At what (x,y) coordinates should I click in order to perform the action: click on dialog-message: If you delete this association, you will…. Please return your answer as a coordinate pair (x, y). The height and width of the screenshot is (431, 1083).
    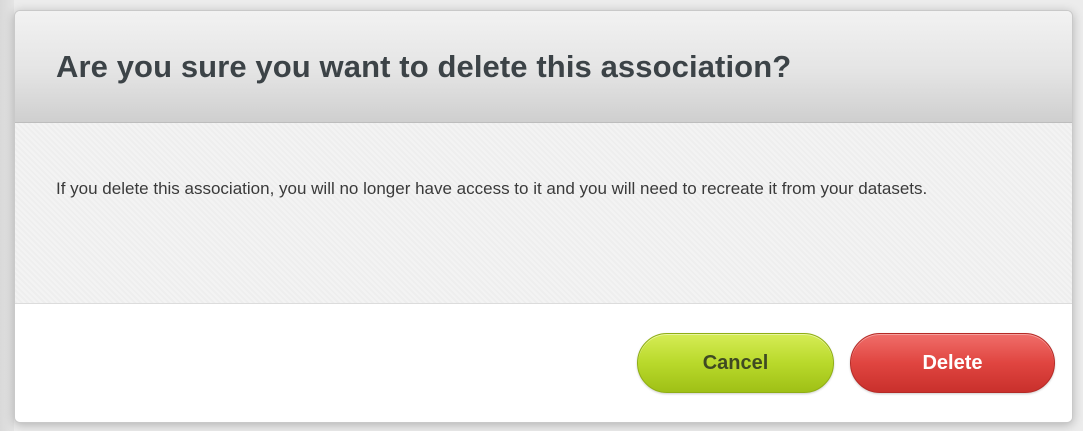
    Looking at the image, I should click on (492, 188).